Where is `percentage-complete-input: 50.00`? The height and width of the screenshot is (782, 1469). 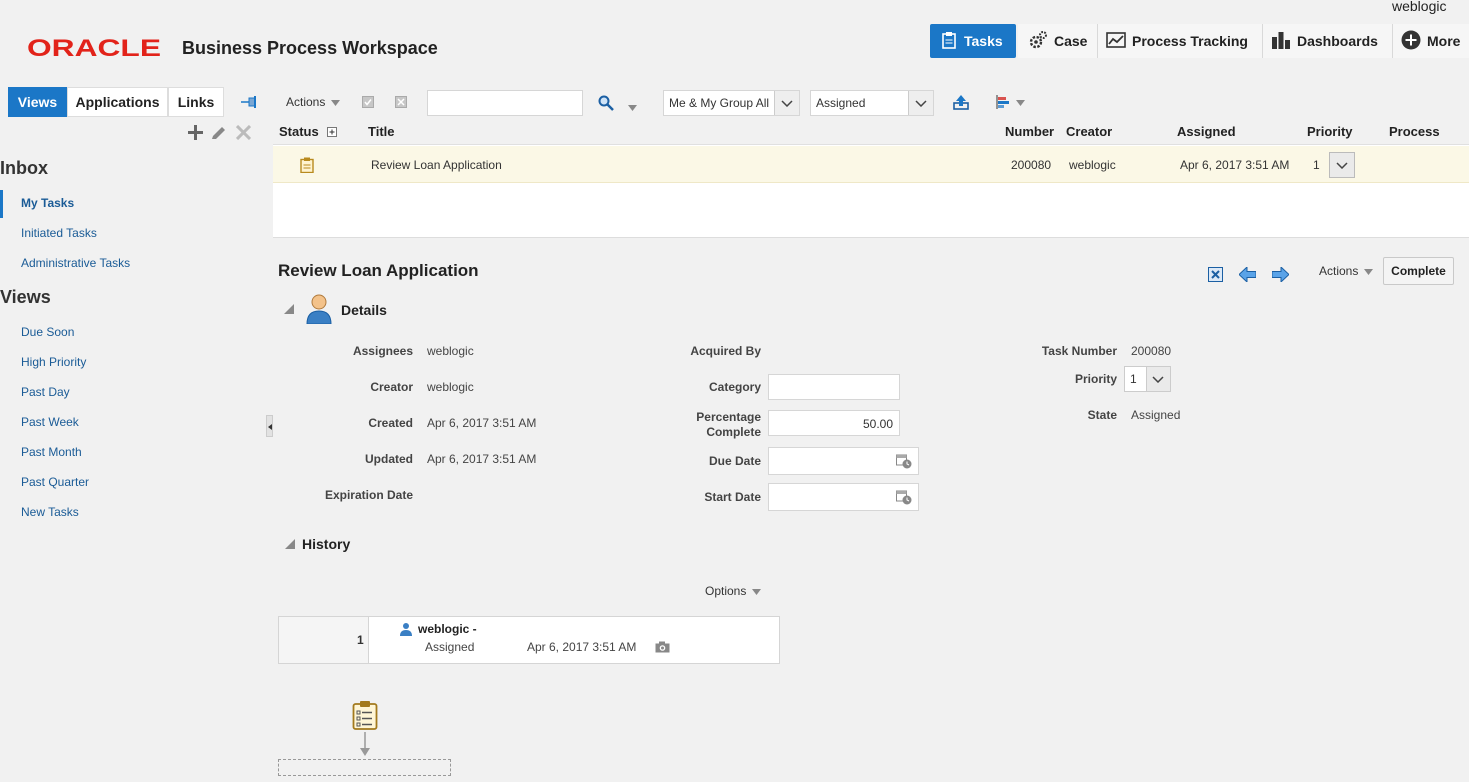
percentage-complete-input: 50.00 is located at coordinates (834, 423).